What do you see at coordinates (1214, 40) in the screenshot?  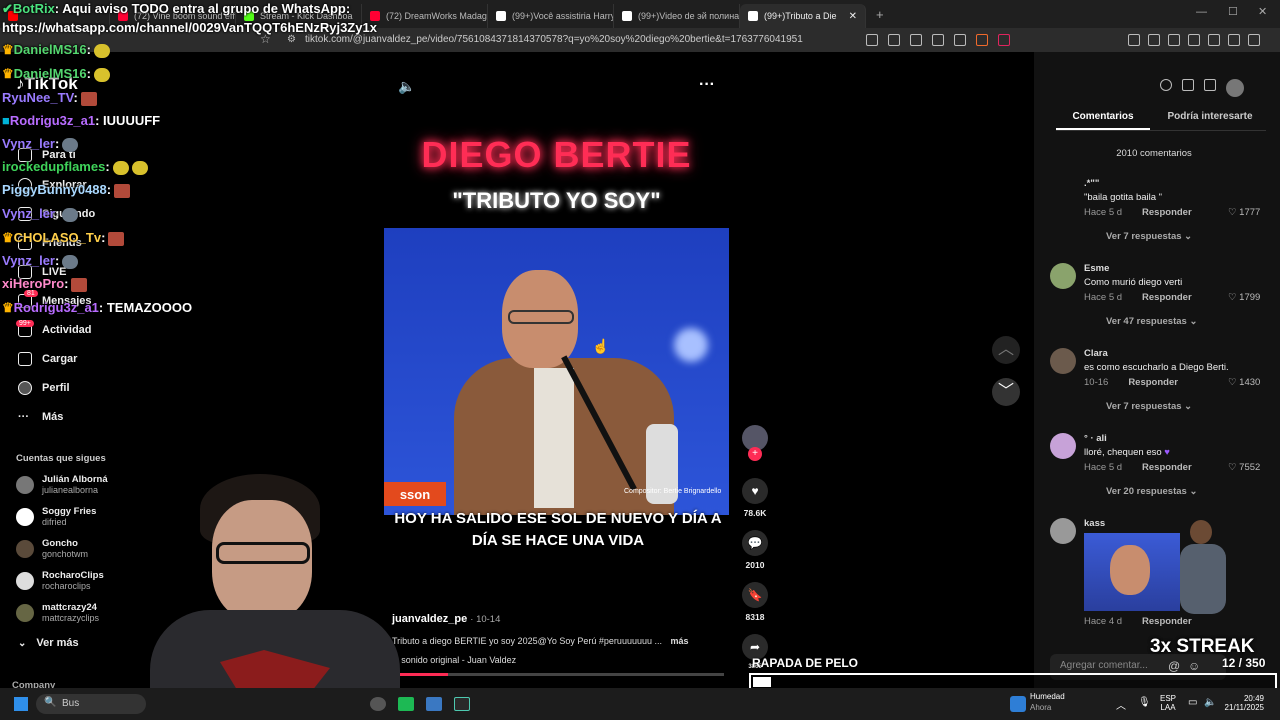 I see `leo-icon` at bounding box center [1214, 40].